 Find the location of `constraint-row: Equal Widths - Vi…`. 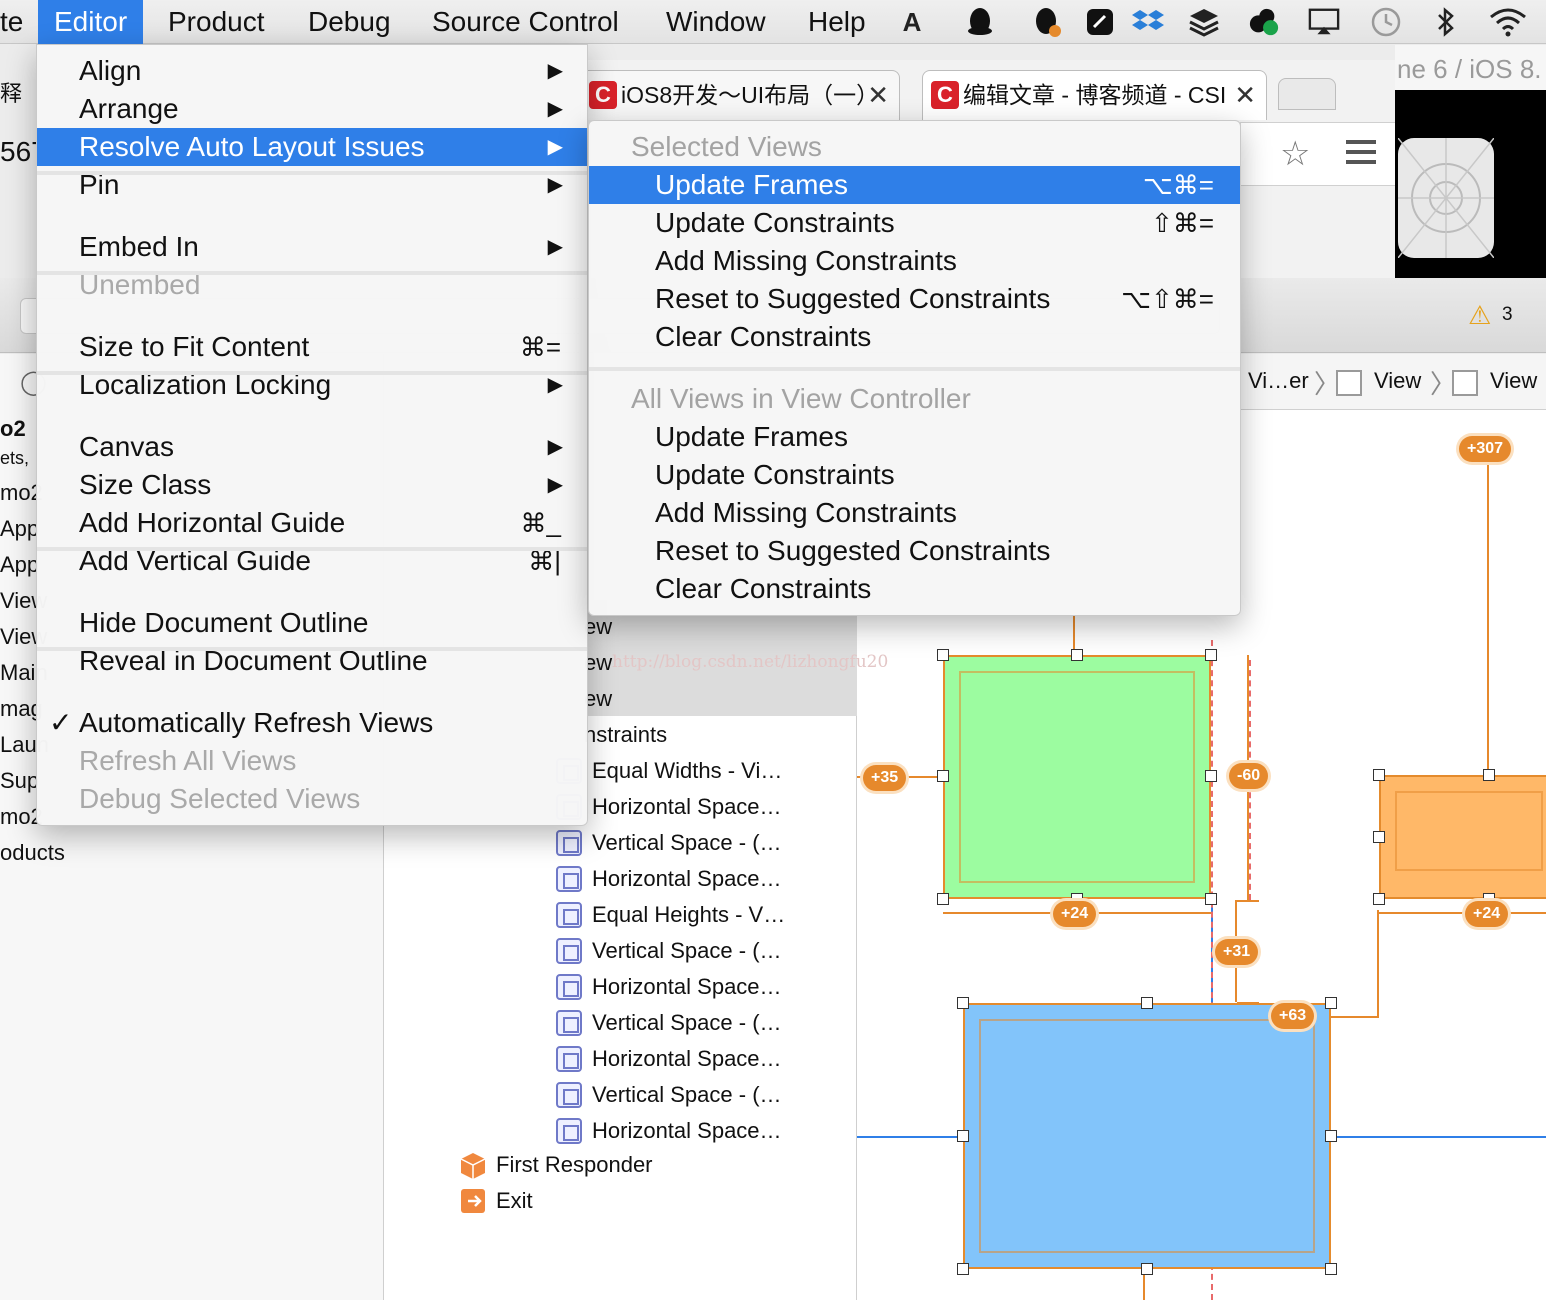

constraint-row: Equal Widths - Vi… is located at coordinates (687, 771).